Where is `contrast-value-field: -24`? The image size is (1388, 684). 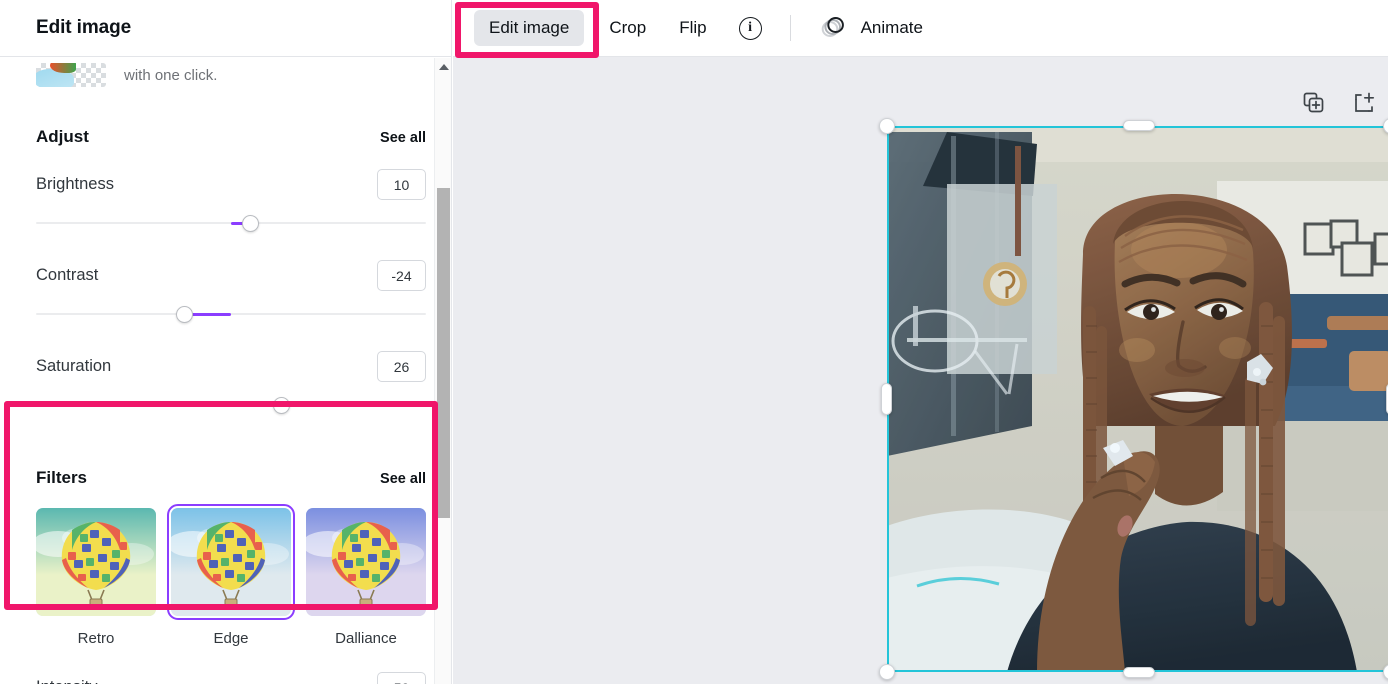 contrast-value-field: -24 is located at coordinates (401, 275).